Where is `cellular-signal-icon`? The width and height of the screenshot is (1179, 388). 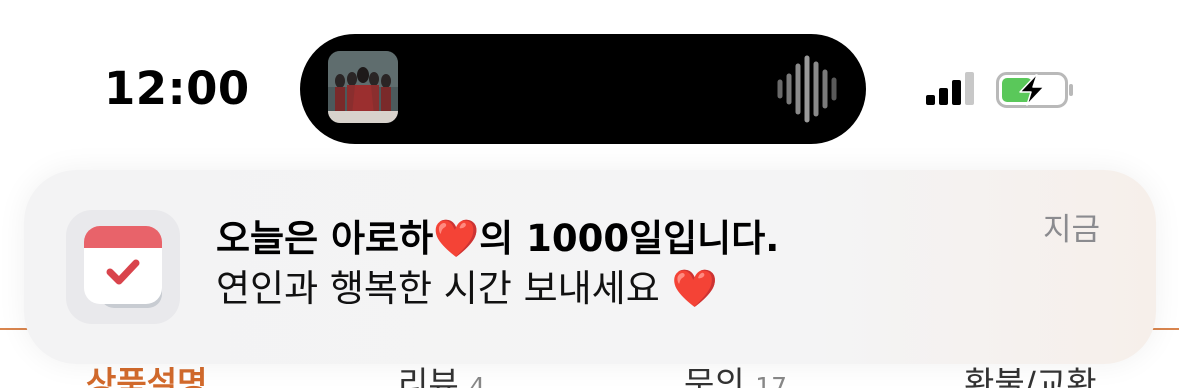
cellular-signal-icon is located at coordinates (951, 88).